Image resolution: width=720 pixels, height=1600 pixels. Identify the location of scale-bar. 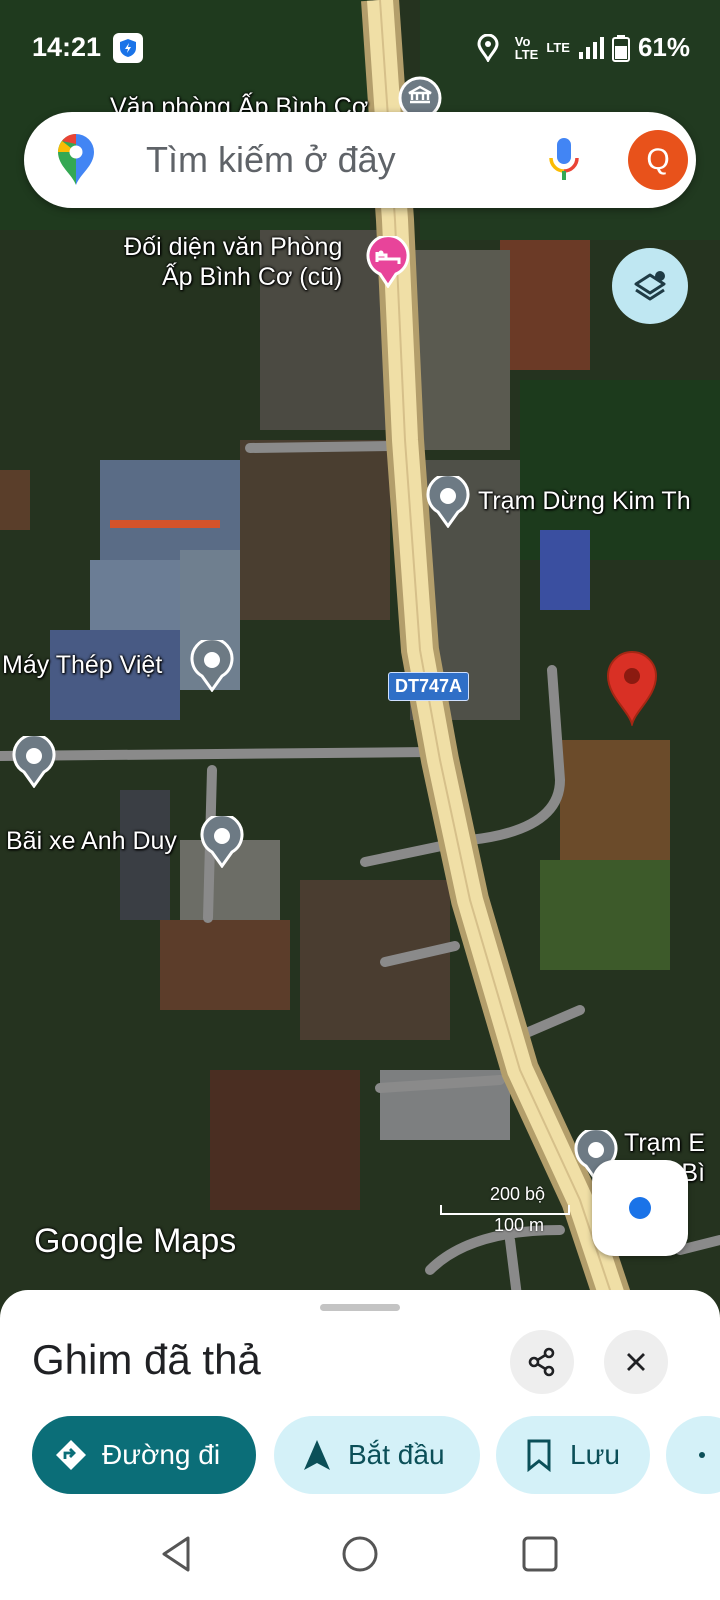
(505, 1210).